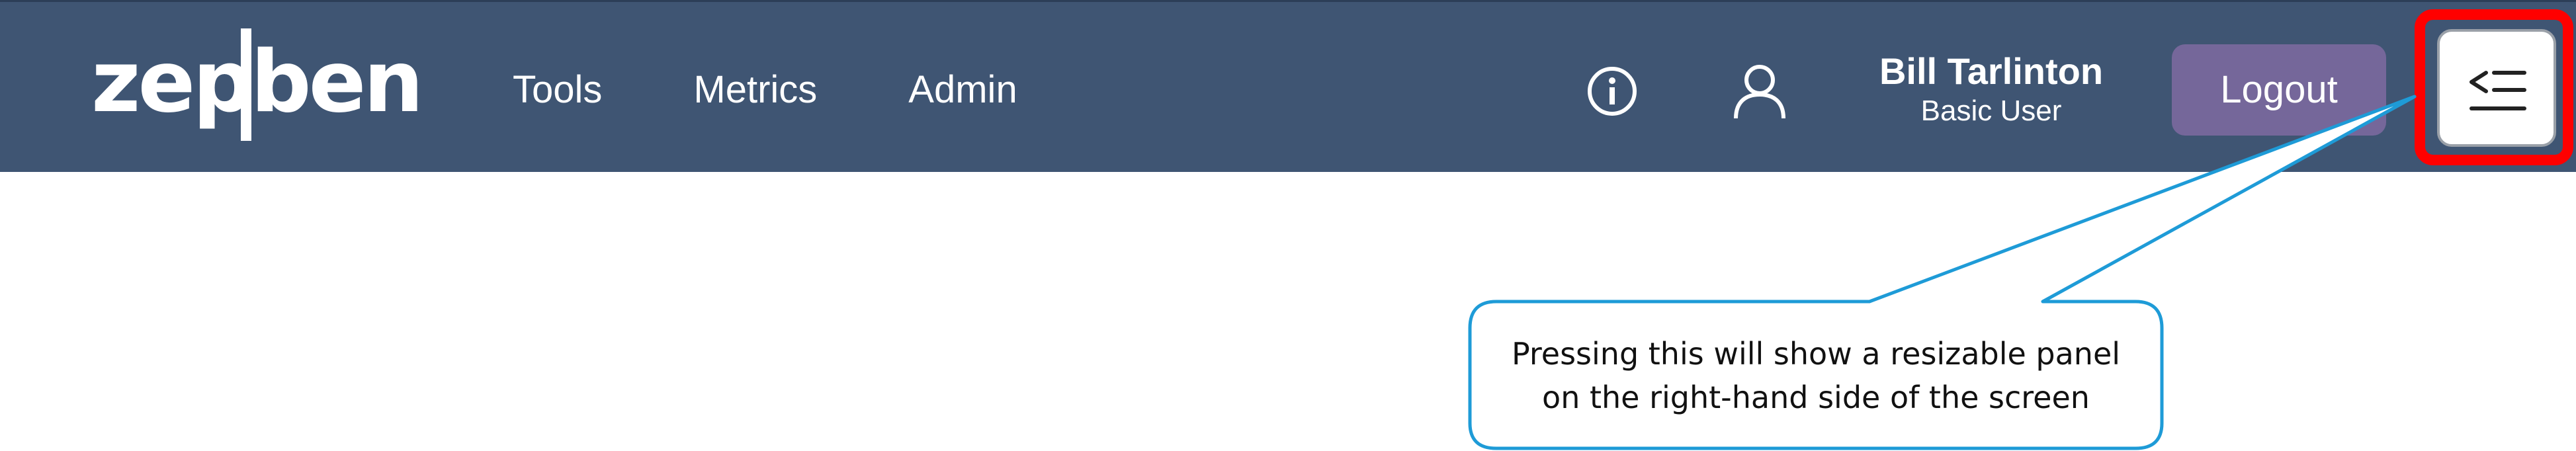  Describe the element at coordinates (1992, 71) in the screenshot. I see `user-name: Bill Tarlinton` at that location.